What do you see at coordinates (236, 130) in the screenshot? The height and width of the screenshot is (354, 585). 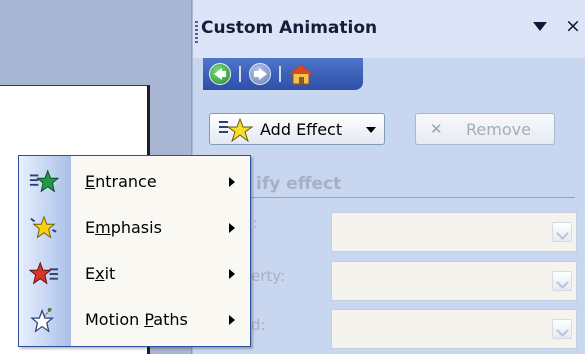 I see `add-effect-icon` at bounding box center [236, 130].